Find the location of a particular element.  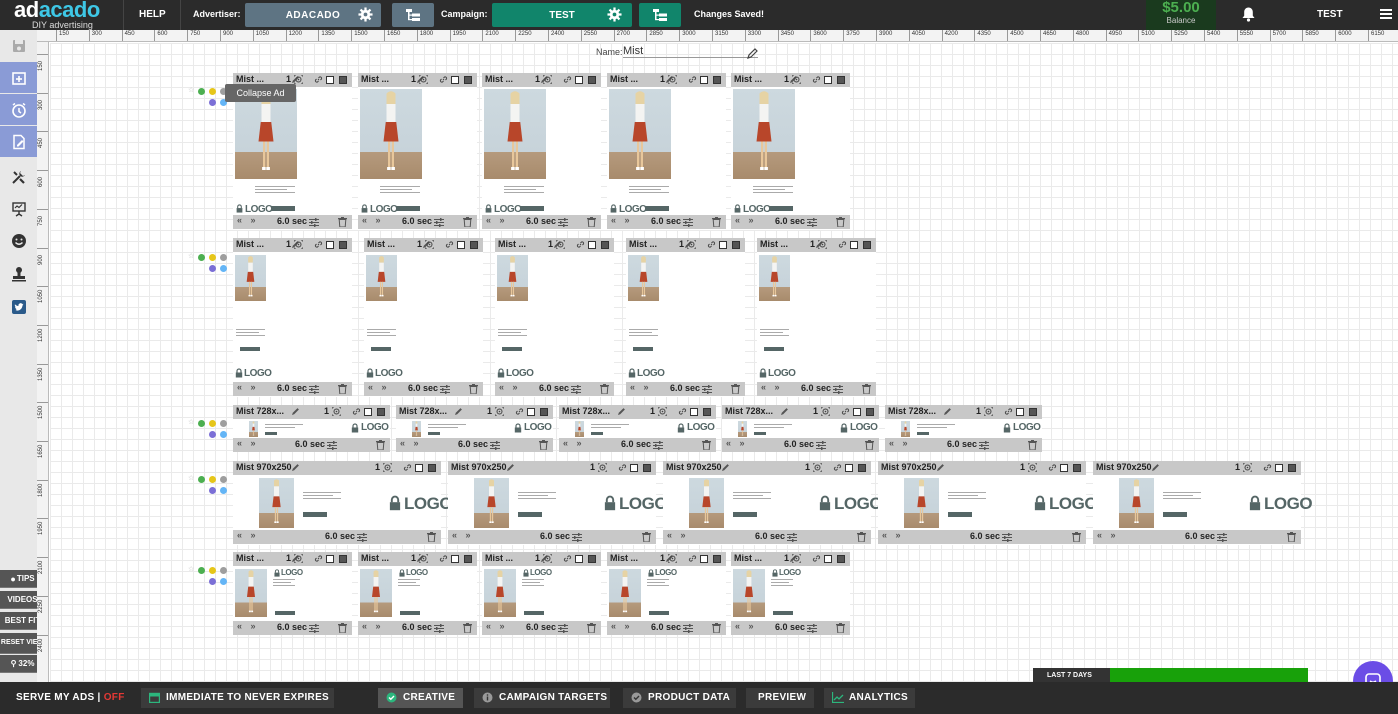

remove-circle-icon is located at coordinates (223, 423).